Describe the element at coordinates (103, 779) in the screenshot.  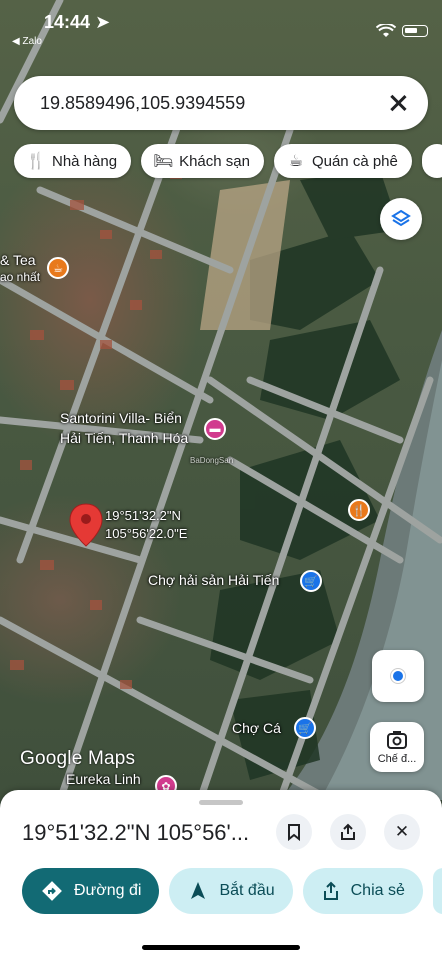
I see `eureka-label: Eureka Linh` at that location.